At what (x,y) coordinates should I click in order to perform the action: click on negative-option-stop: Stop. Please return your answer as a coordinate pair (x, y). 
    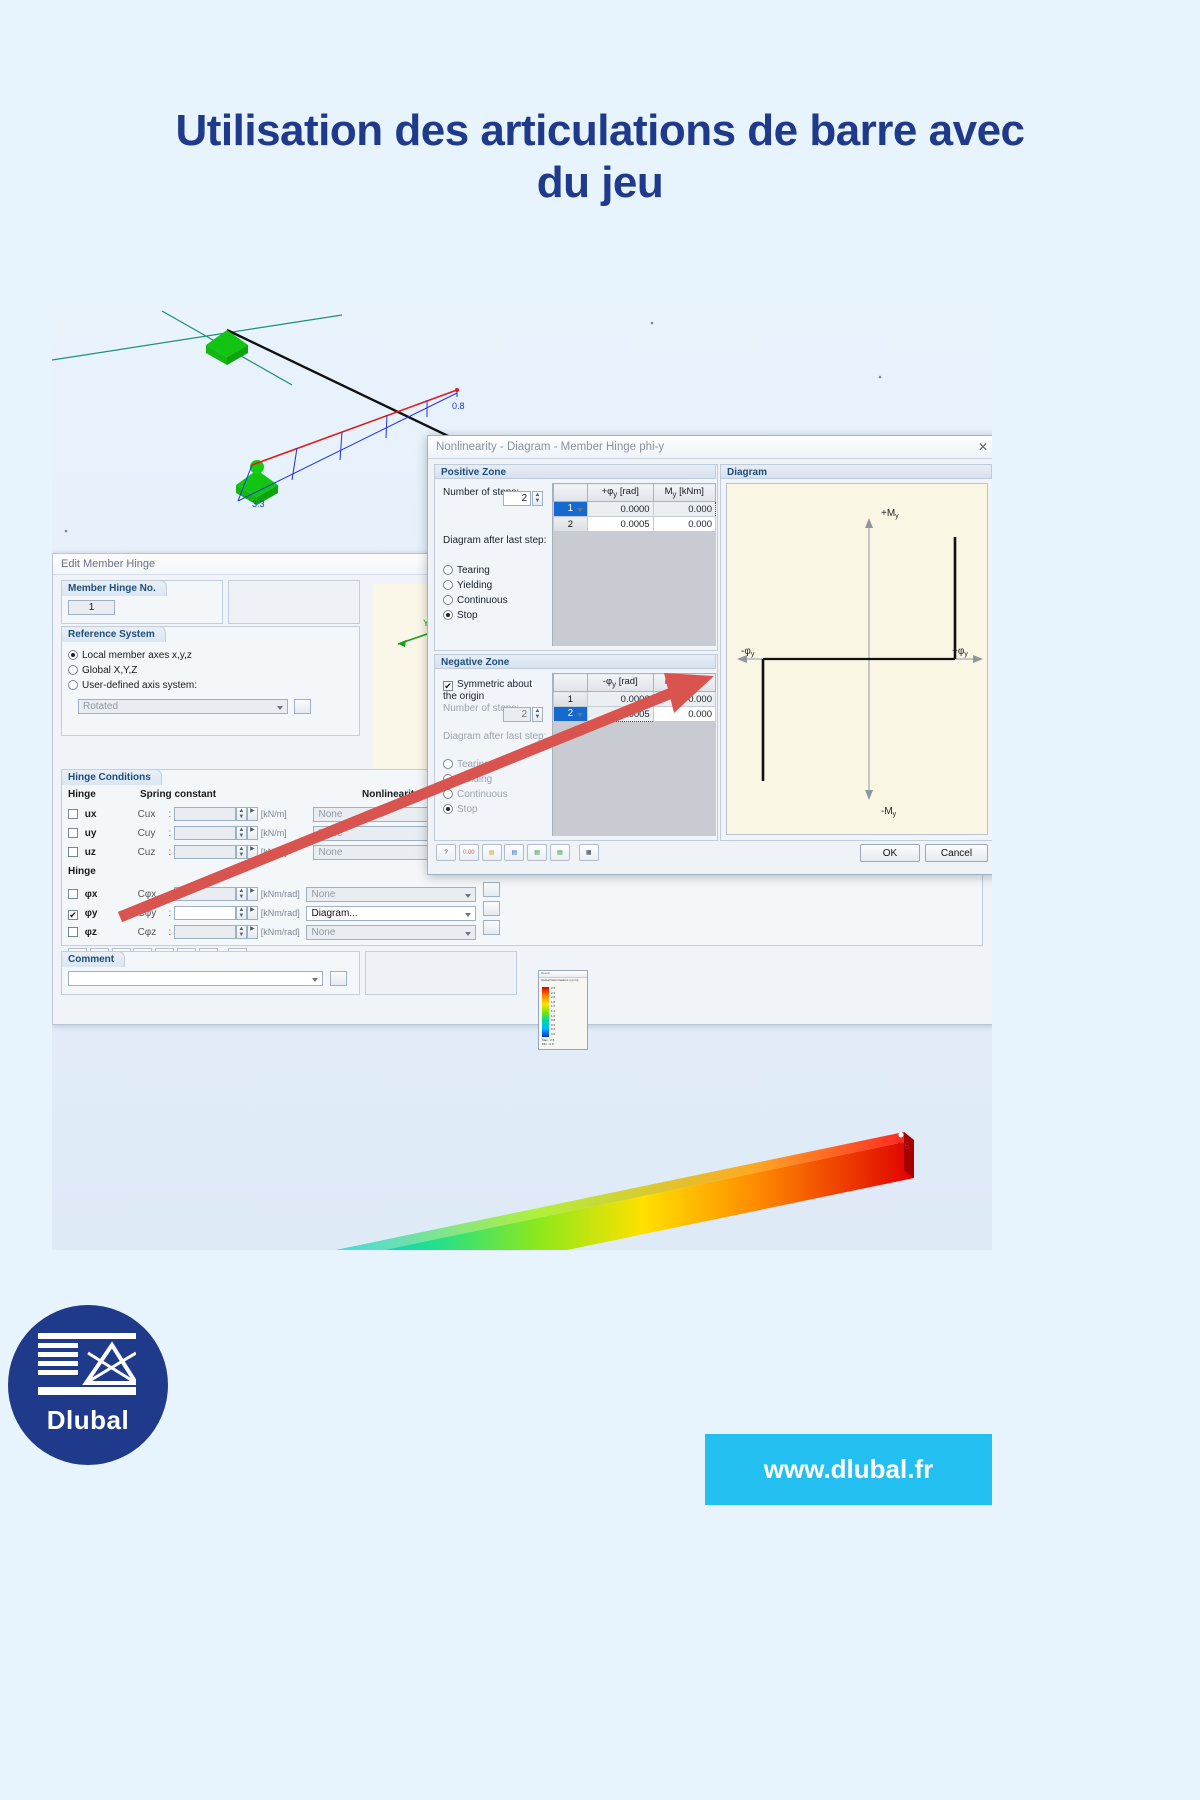
    Looking at the image, I should click on (475, 809).